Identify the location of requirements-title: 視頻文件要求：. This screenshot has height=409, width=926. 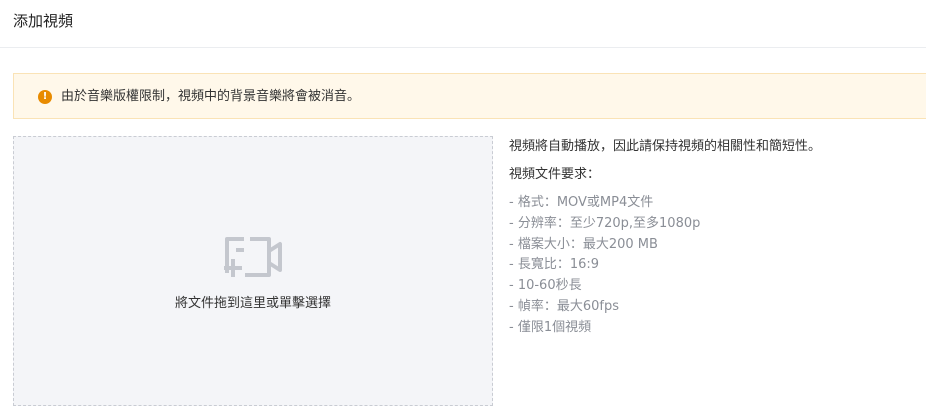
(555, 174).